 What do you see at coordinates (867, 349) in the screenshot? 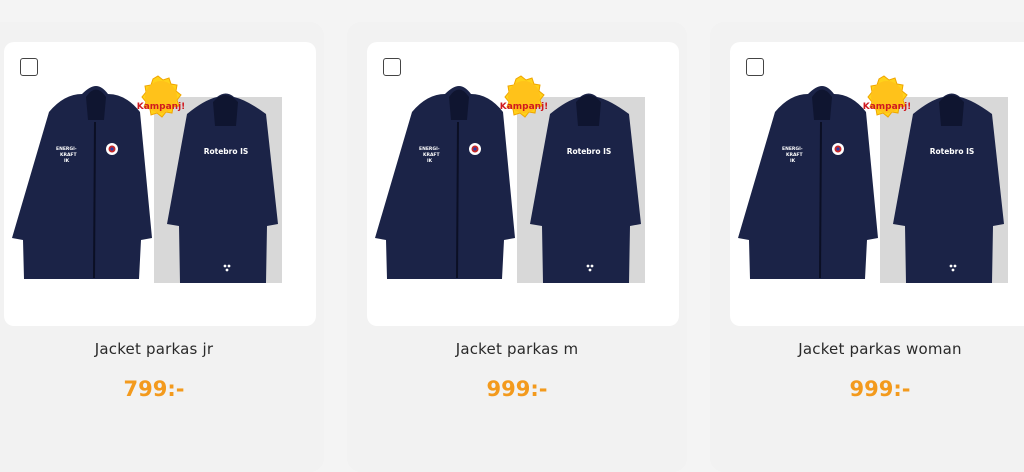
I see `product-title: Jacket parkas woman` at bounding box center [867, 349].